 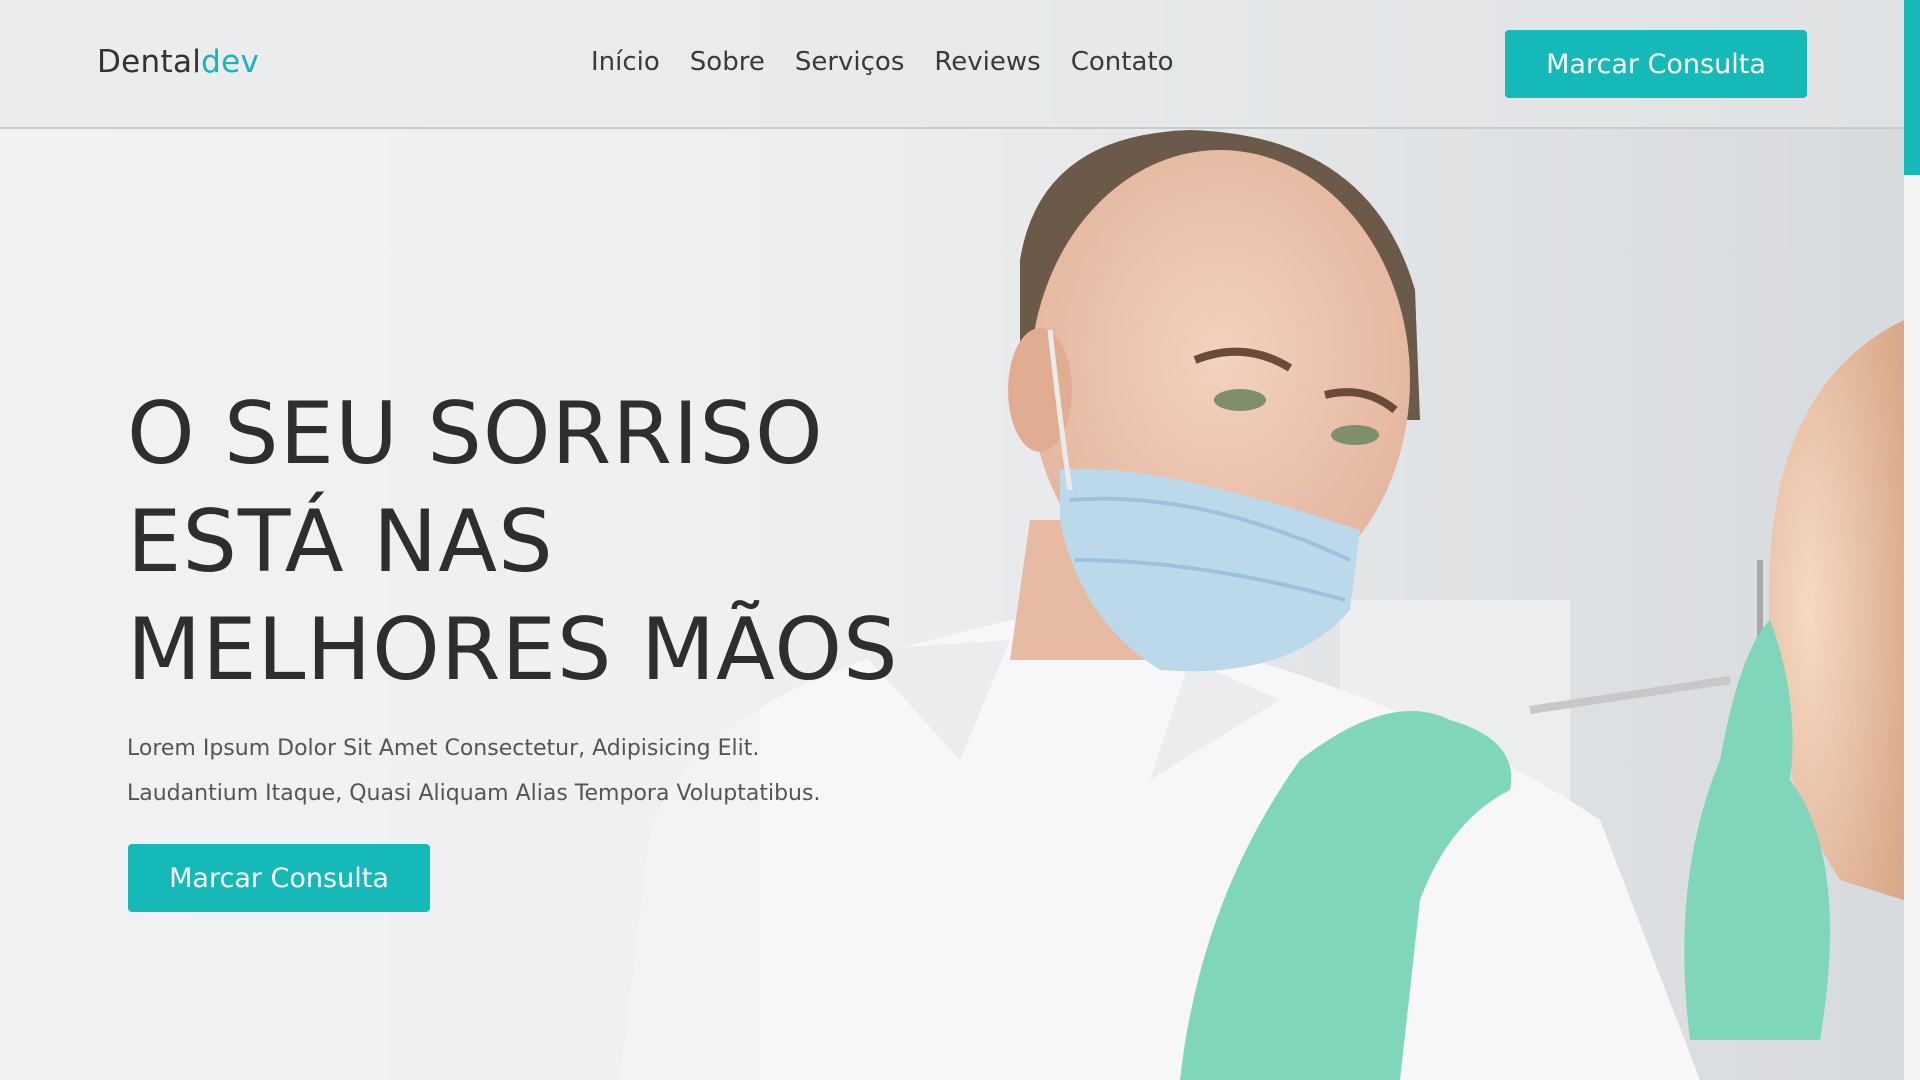 I want to click on nav-link-contato: Contato, so click(x=1122, y=62).